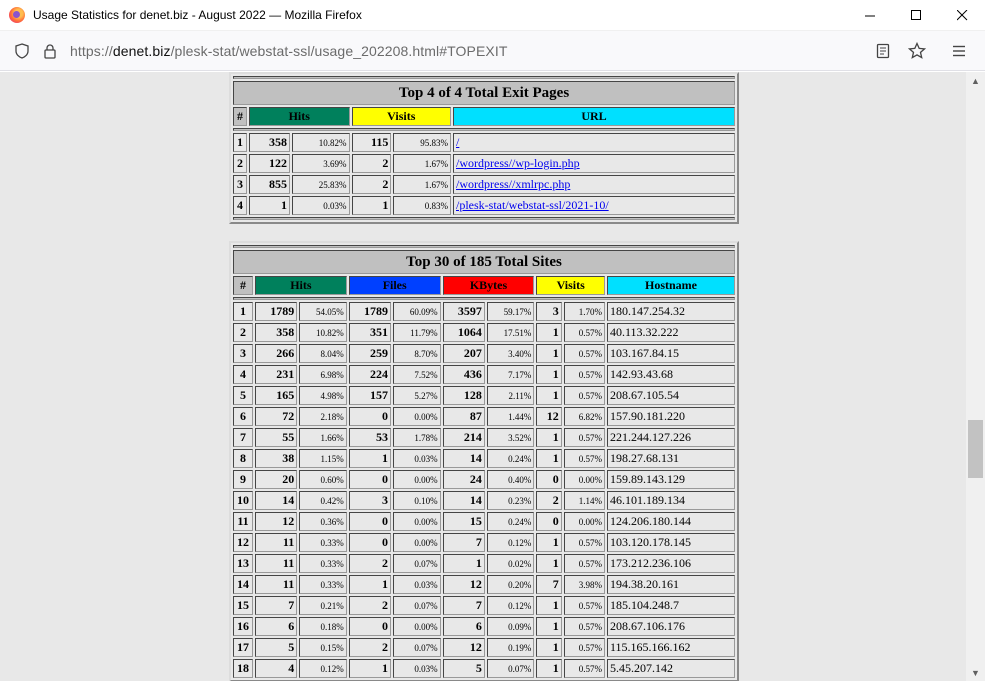 The image size is (985, 681). What do you see at coordinates (323, 668) in the screenshot?
I see `hits-percent: 0.12%` at bounding box center [323, 668].